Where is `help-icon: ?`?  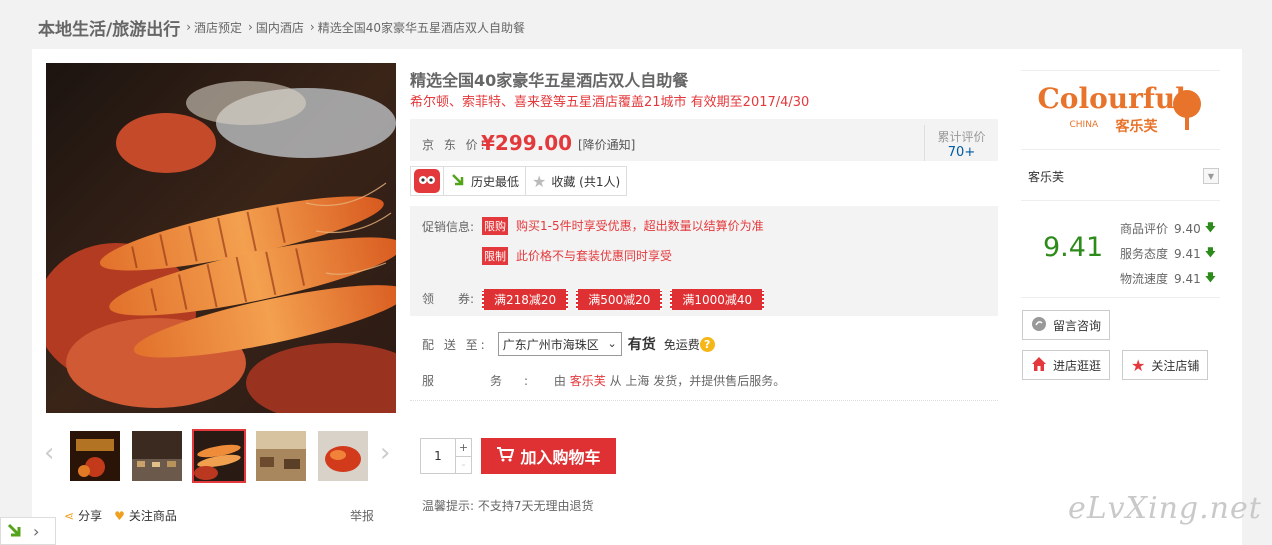 help-icon: ? is located at coordinates (707, 344).